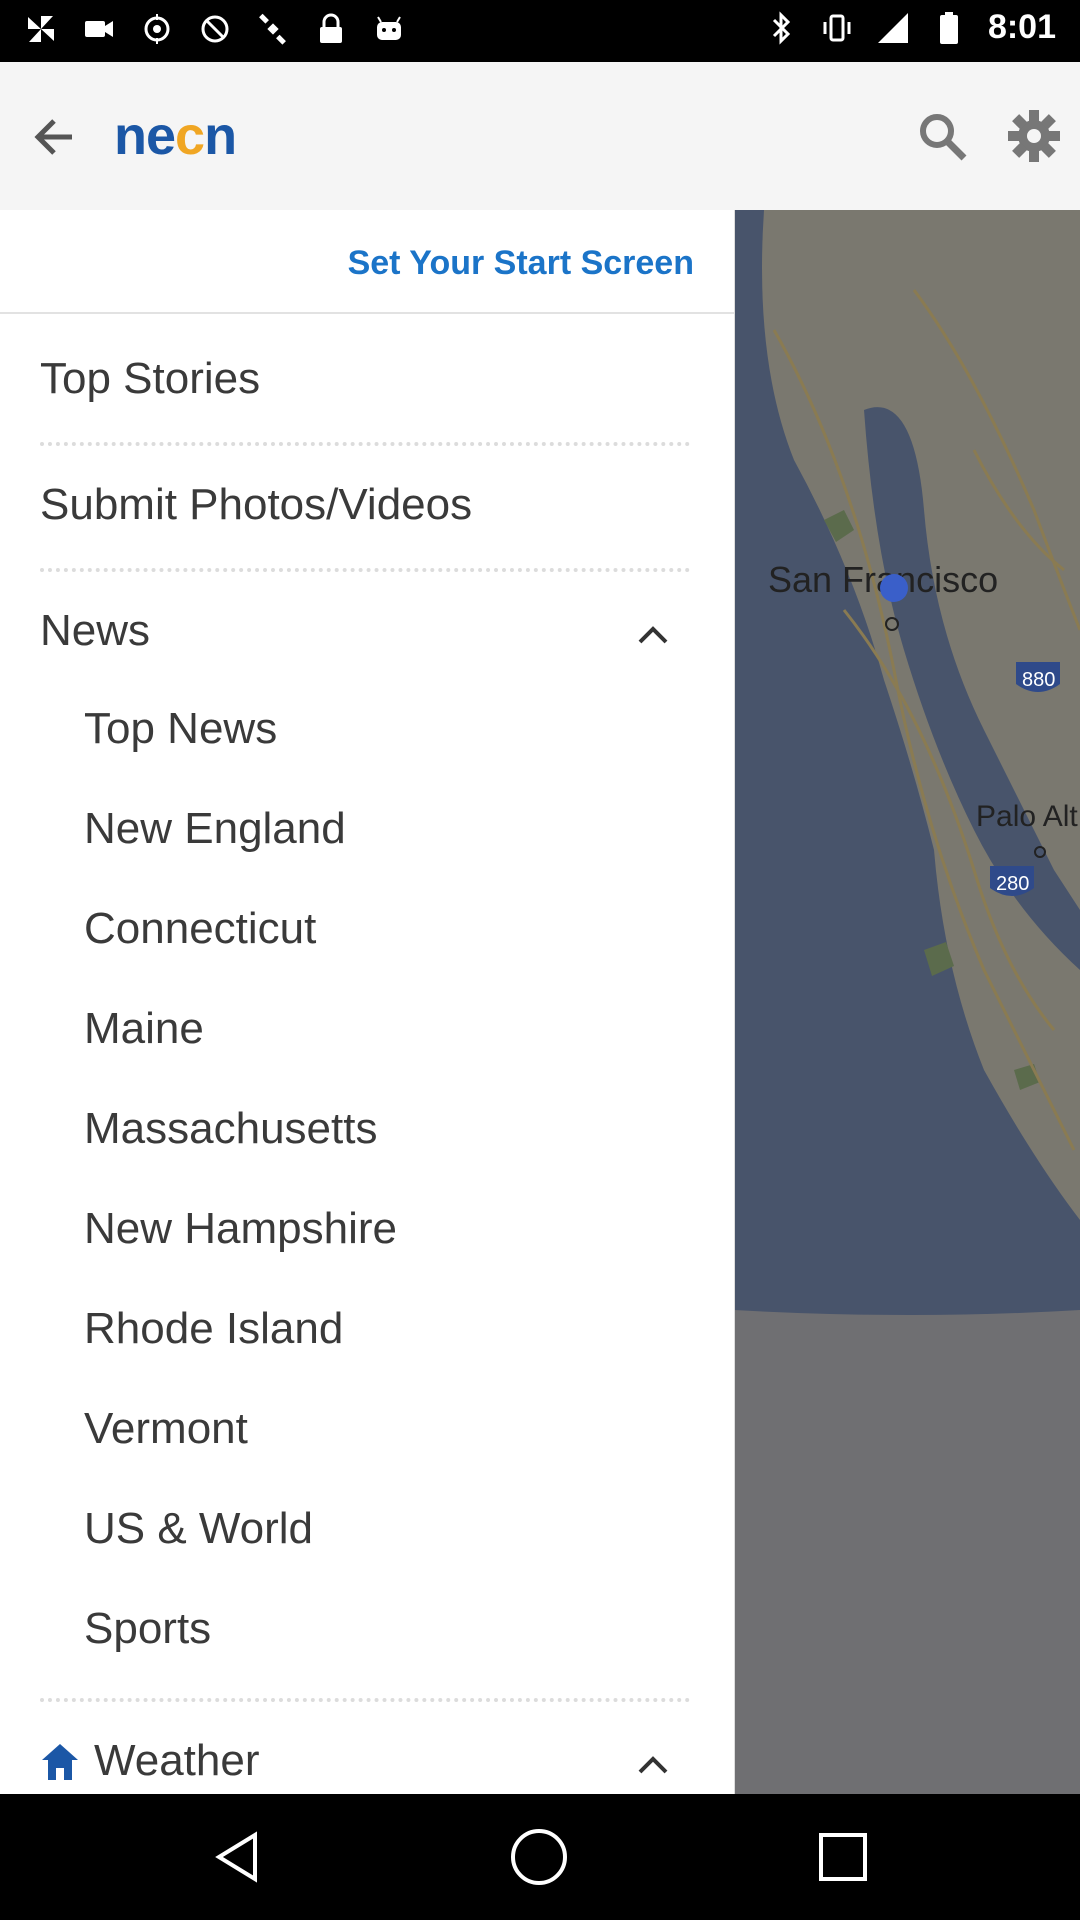 The width and height of the screenshot is (1080, 1920). I want to click on divider, so click(367, 313).